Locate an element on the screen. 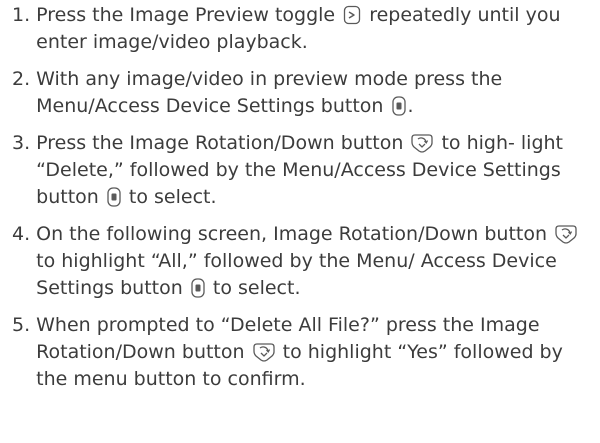 Image resolution: width=600 pixels, height=443 pixels. step-text-segment: Press the Image Rotation/Down button is located at coordinates (220, 143).